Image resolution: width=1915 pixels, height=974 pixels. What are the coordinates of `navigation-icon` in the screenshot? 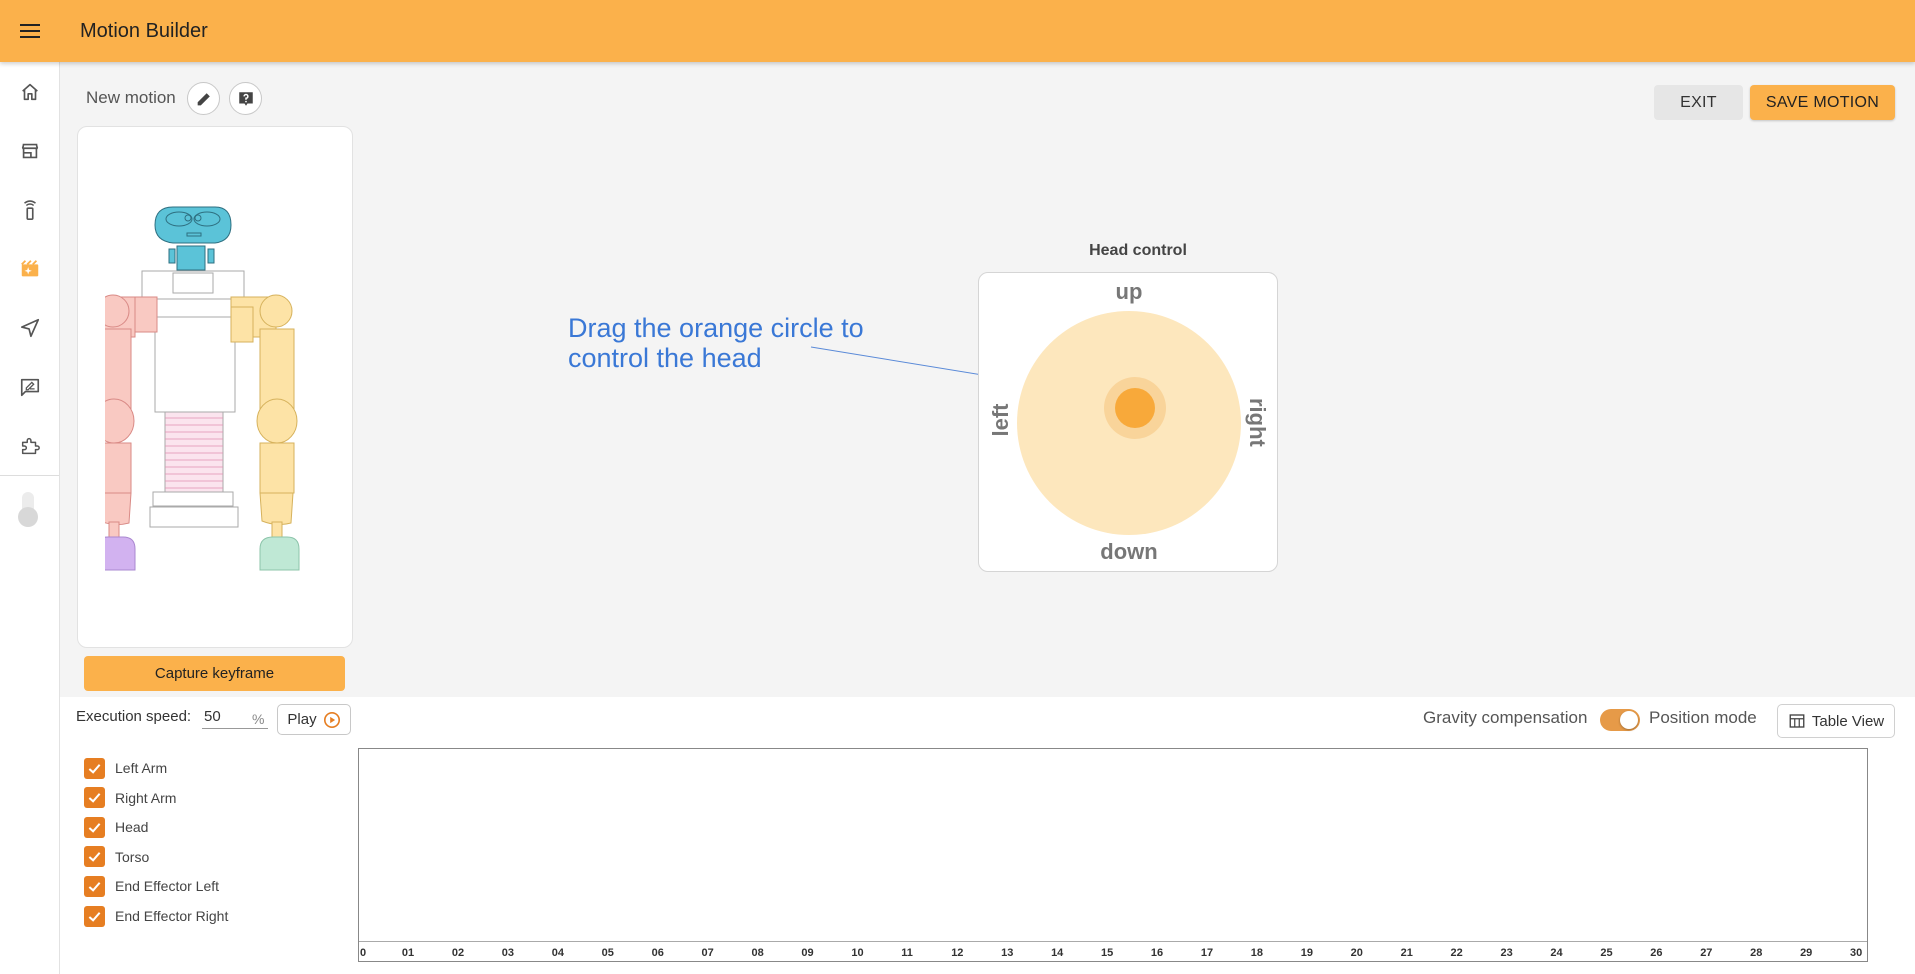 It's located at (29, 328).